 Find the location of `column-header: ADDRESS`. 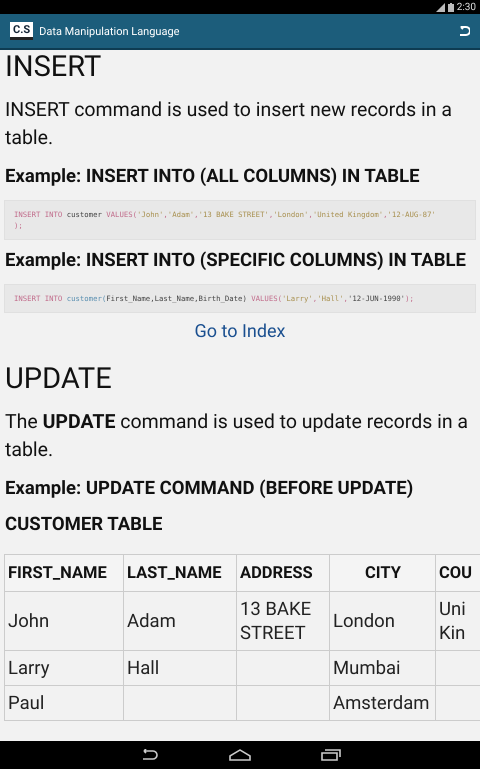

column-header: ADDRESS is located at coordinates (283, 573).